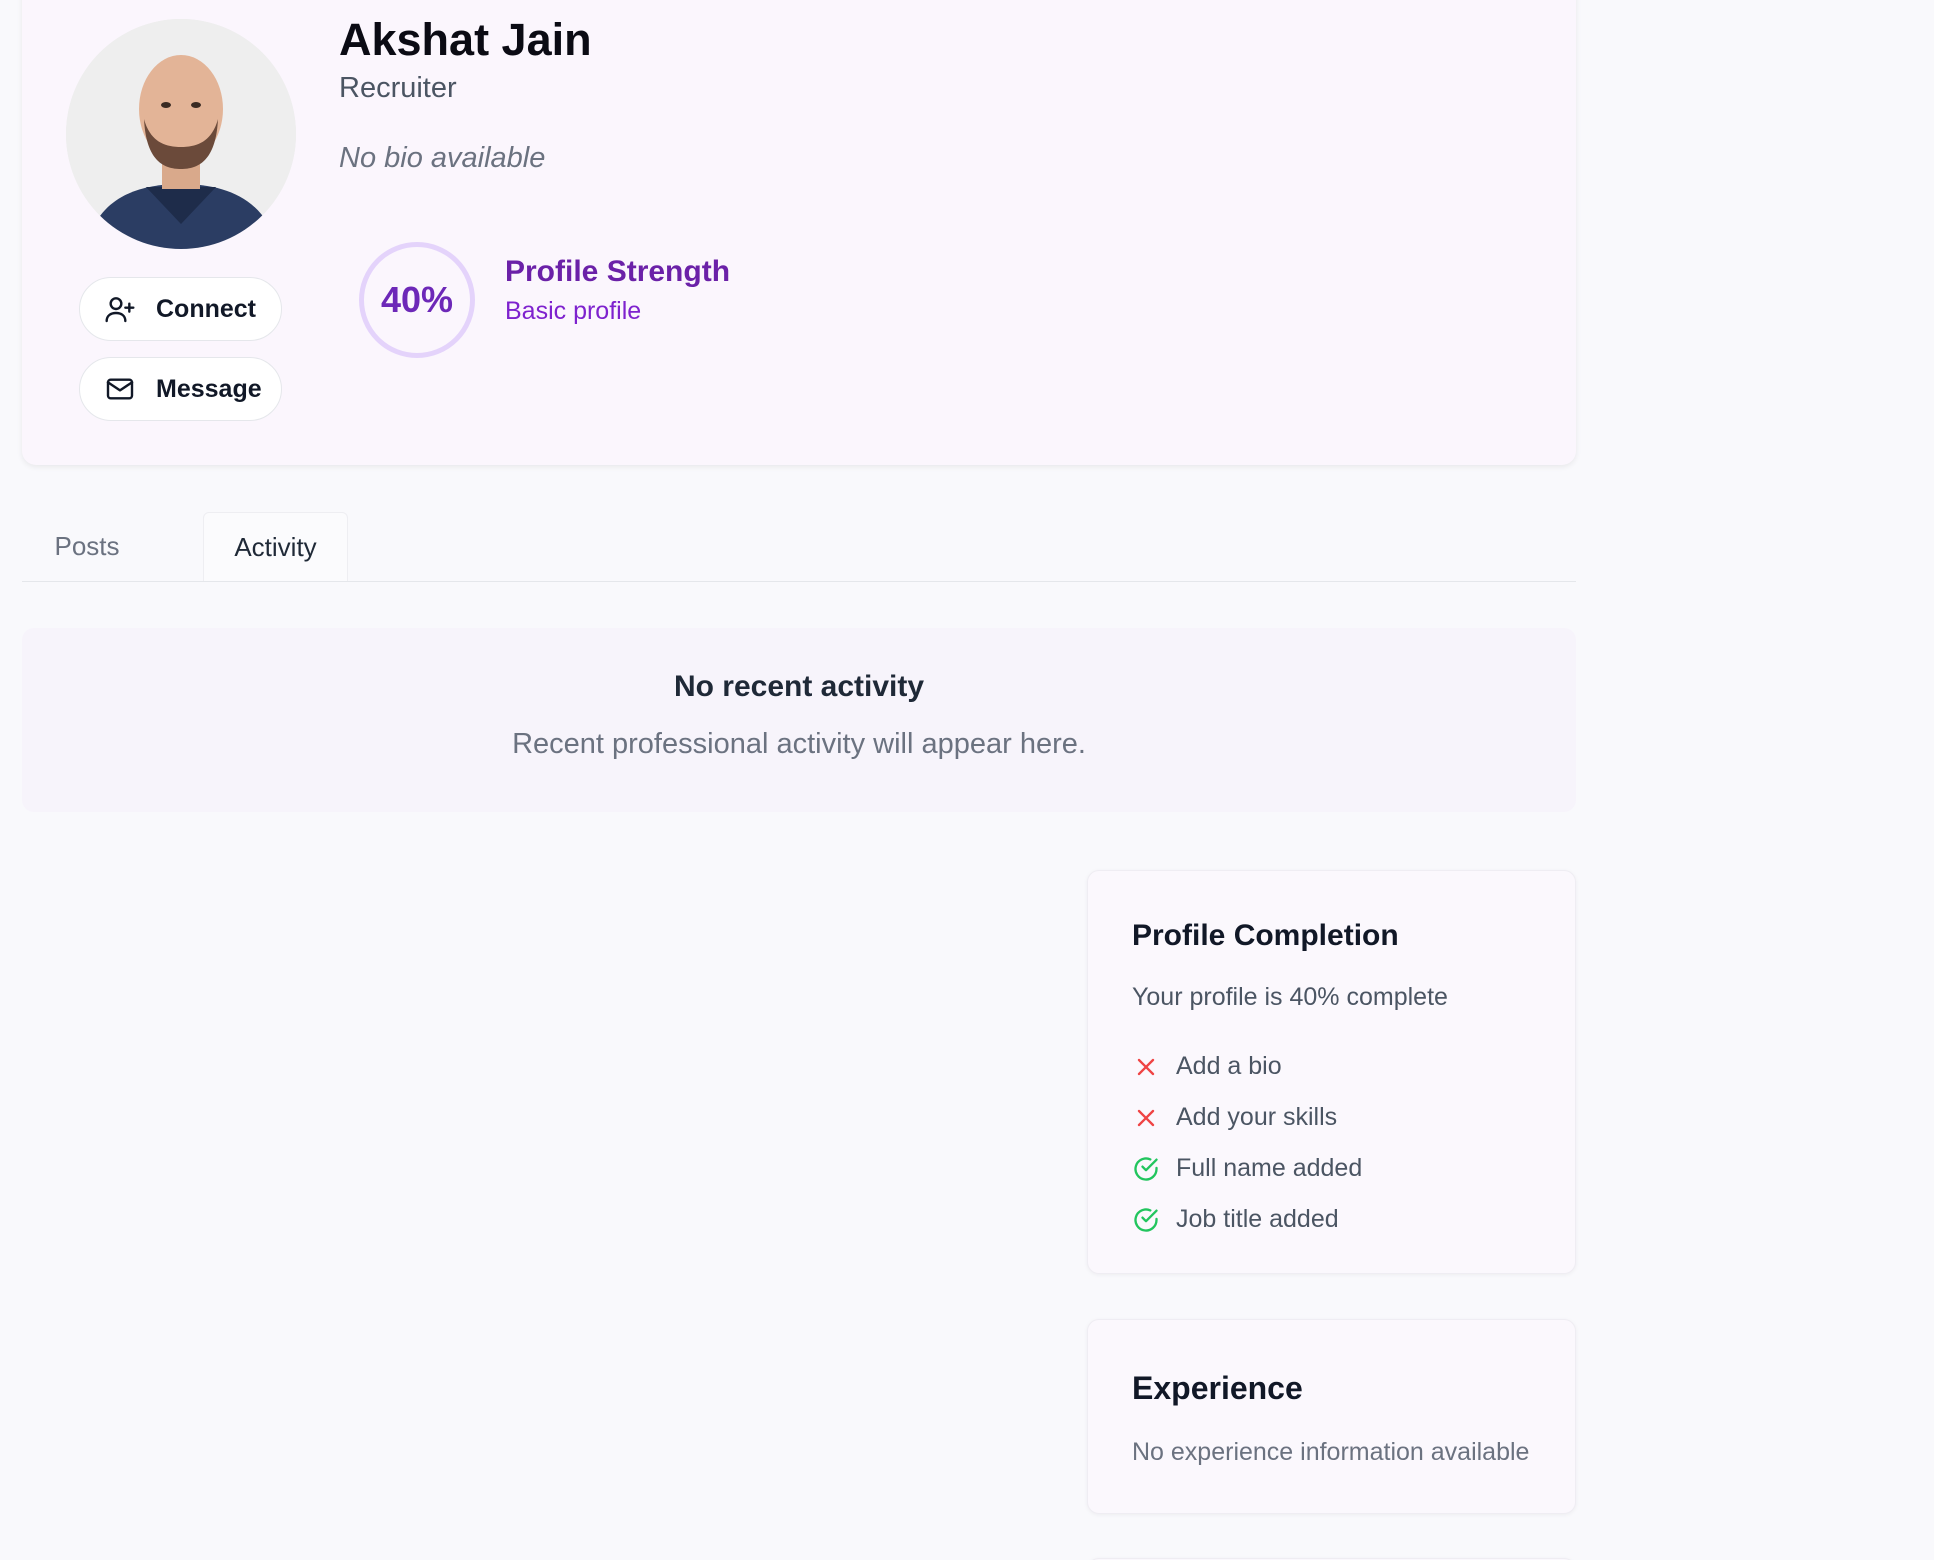 The height and width of the screenshot is (1560, 1934). Describe the element at coordinates (1265, 935) in the screenshot. I see `profile-completion-title: Profile Completion` at that location.